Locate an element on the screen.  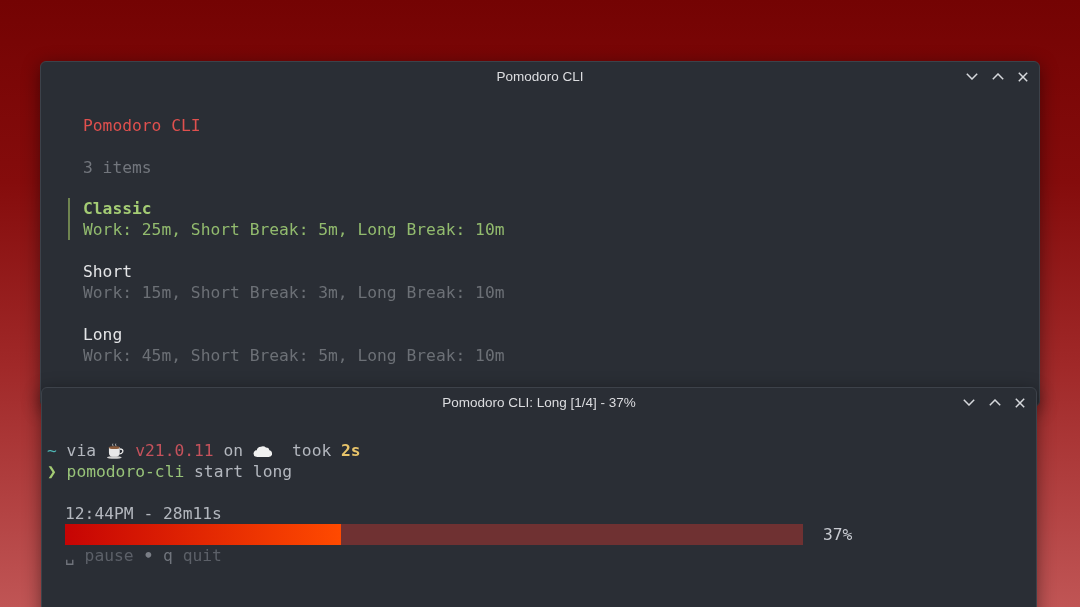
command-args: start long is located at coordinates (243, 471).